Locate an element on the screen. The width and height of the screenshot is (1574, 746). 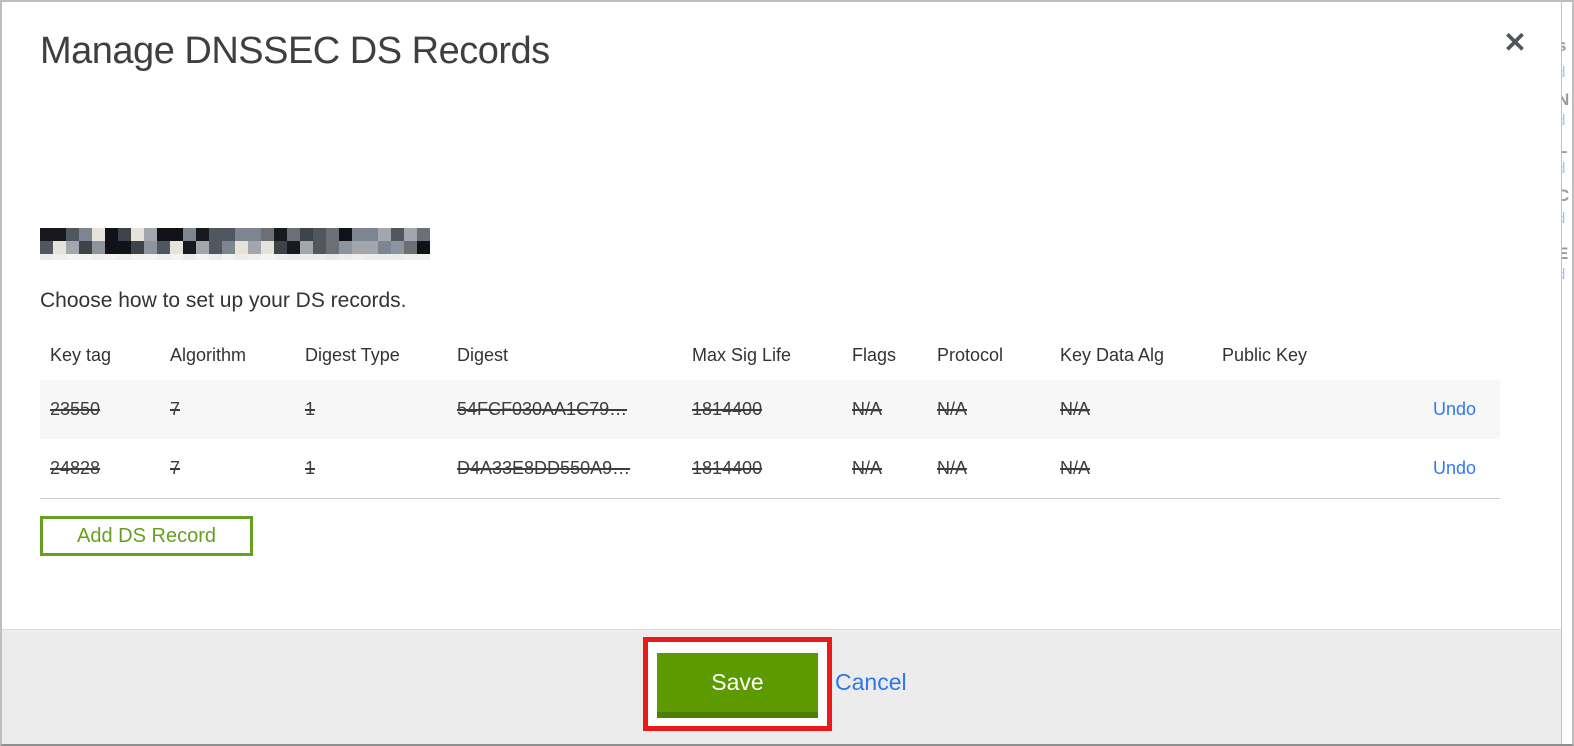
background-text-fragment: E is located at coordinates (1565, 254).